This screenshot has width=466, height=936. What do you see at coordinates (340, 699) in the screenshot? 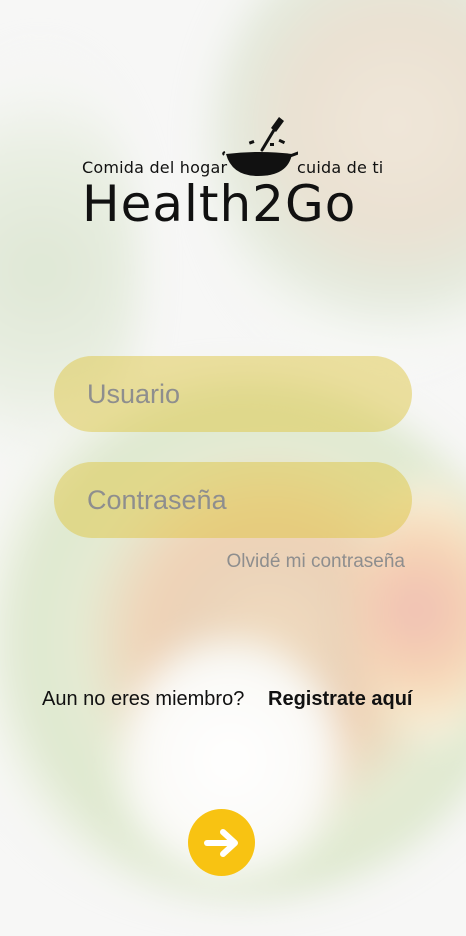
I see `signup-link: Registrate aquí` at bounding box center [340, 699].